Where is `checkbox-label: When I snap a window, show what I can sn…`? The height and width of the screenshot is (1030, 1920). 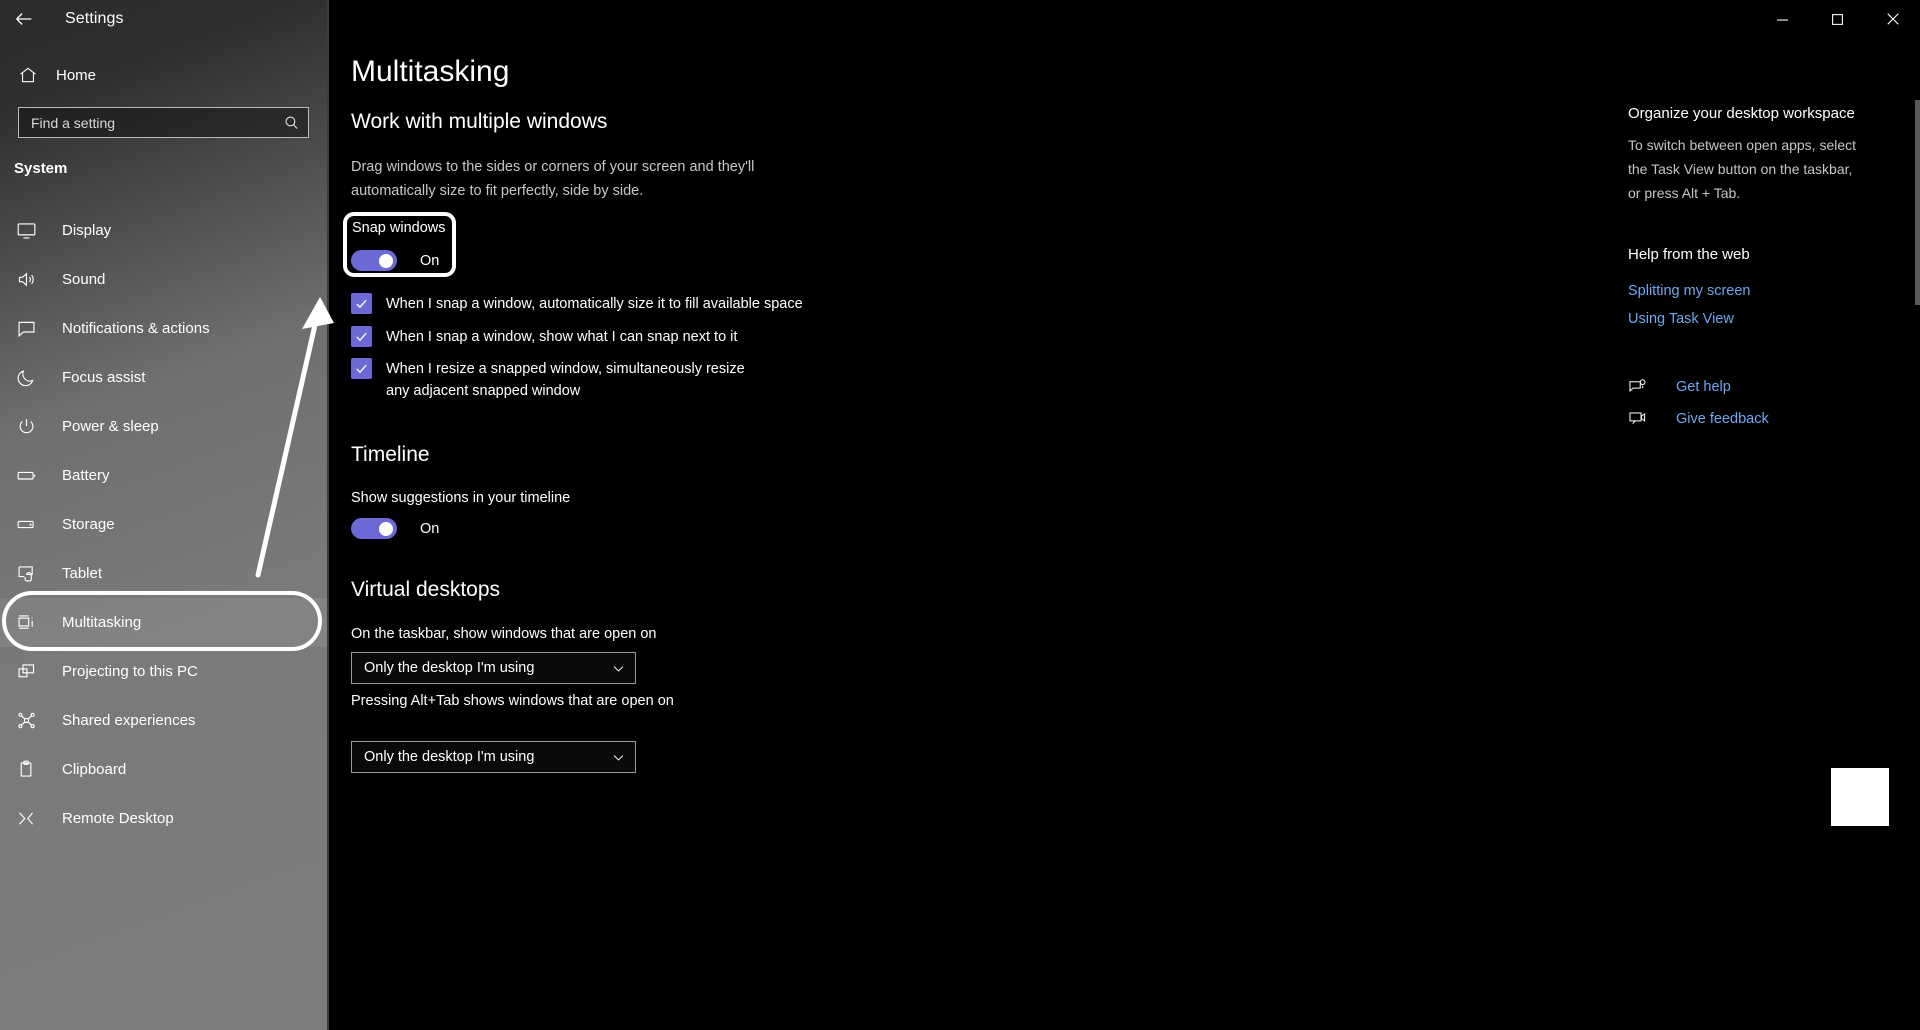
checkbox-label: When I snap a window, show what I can sn… is located at coordinates (562, 337).